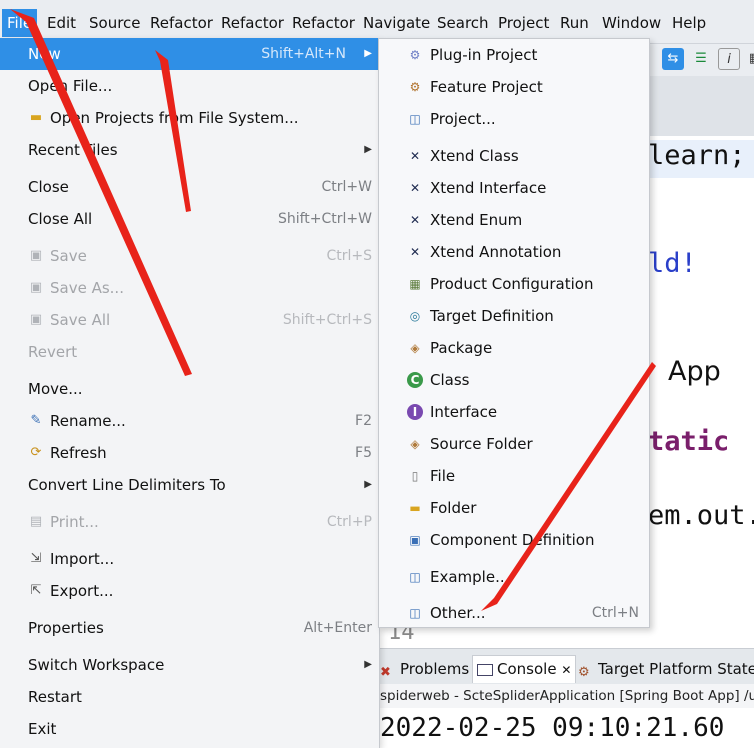 This screenshot has width=754, height=748. What do you see at coordinates (190, 453) in the screenshot?
I see `file-menu-refresh: ⟳ Refresh F5` at bounding box center [190, 453].